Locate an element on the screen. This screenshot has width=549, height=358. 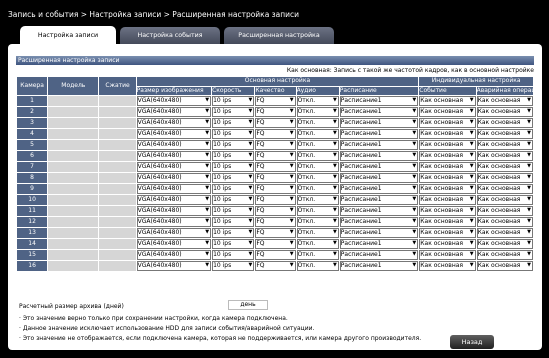
tab-event-settings: Настройка события is located at coordinates (170, 35).